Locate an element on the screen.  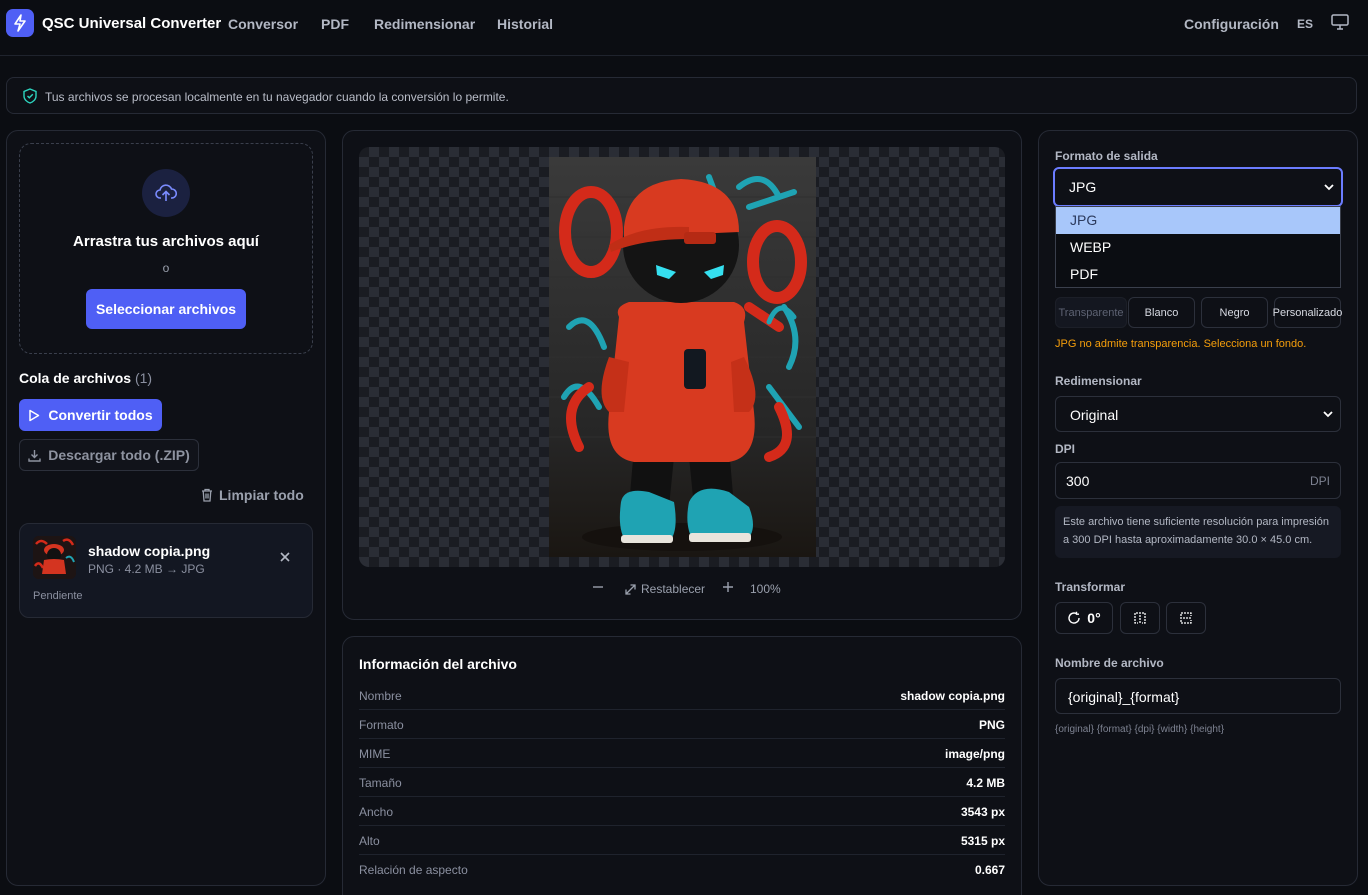
reset-zoom-label: Restablecer is located at coordinates (673, 589).